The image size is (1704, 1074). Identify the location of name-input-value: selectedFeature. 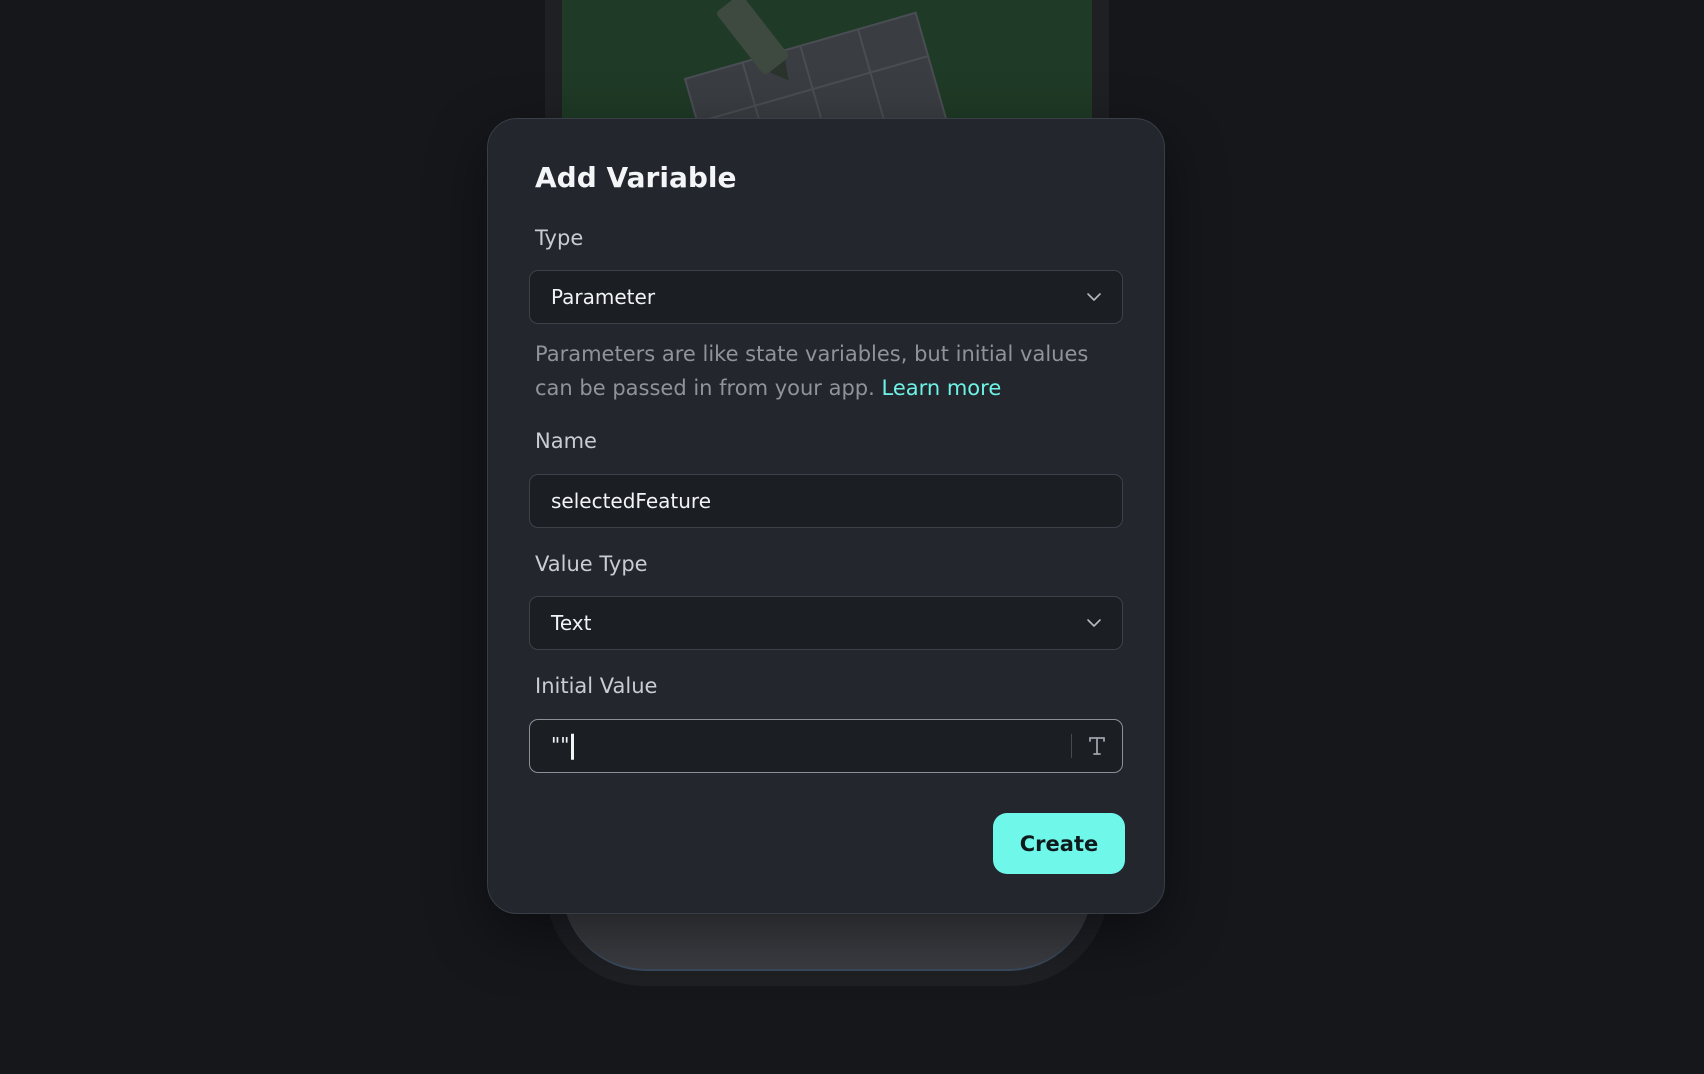
(631, 501).